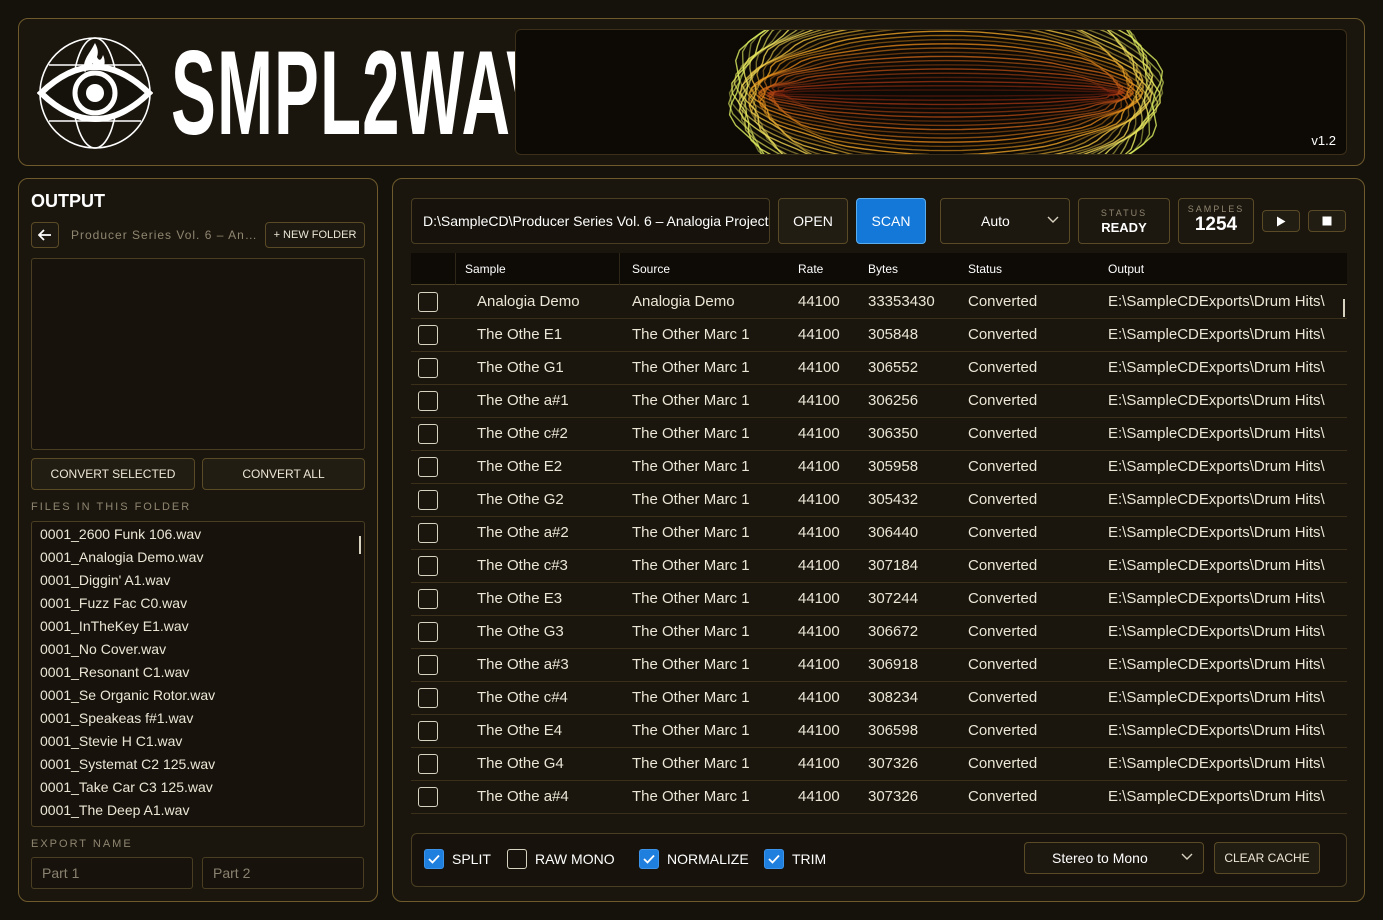 This screenshot has height=920, width=1383. What do you see at coordinates (810, 269) in the screenshot?
I see `column-header-rate: Rate` at bounding box center [810, 269].